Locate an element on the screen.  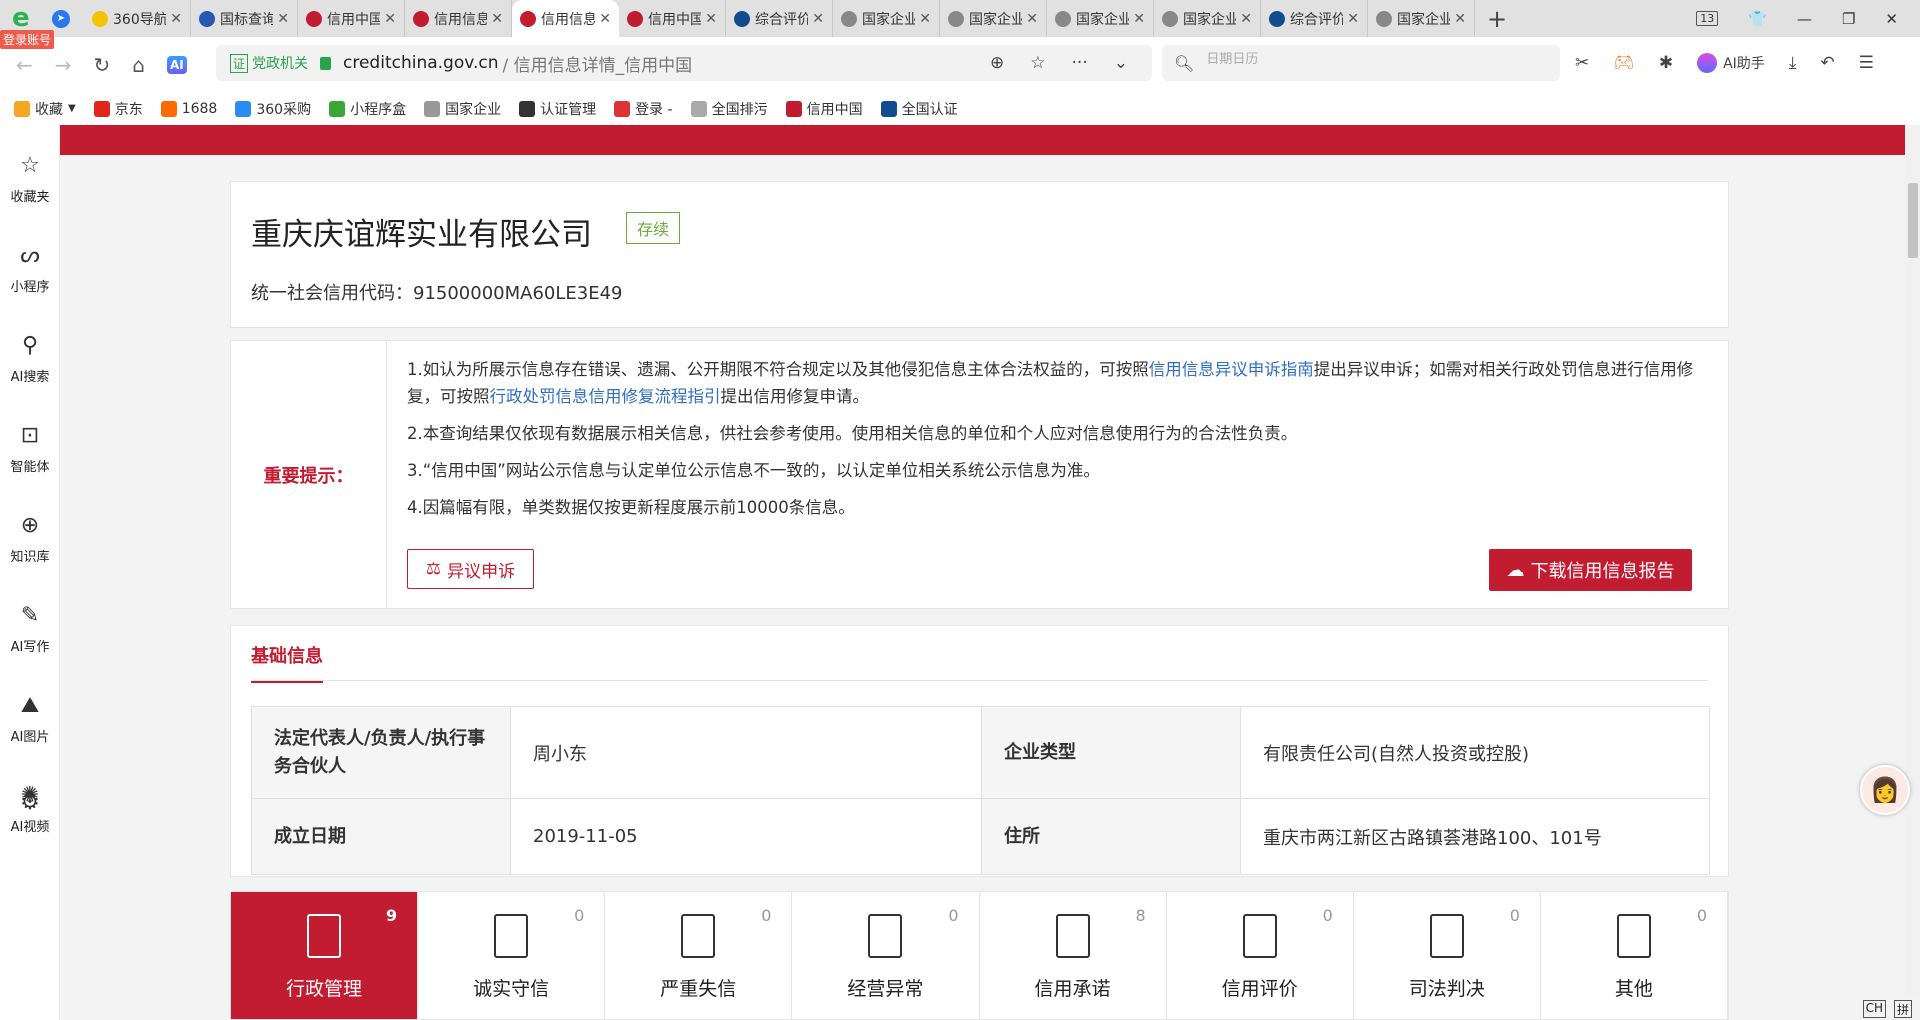
sidebar-item-mini-program: ᔕ 小程序 is located at coordinates (30, 269).